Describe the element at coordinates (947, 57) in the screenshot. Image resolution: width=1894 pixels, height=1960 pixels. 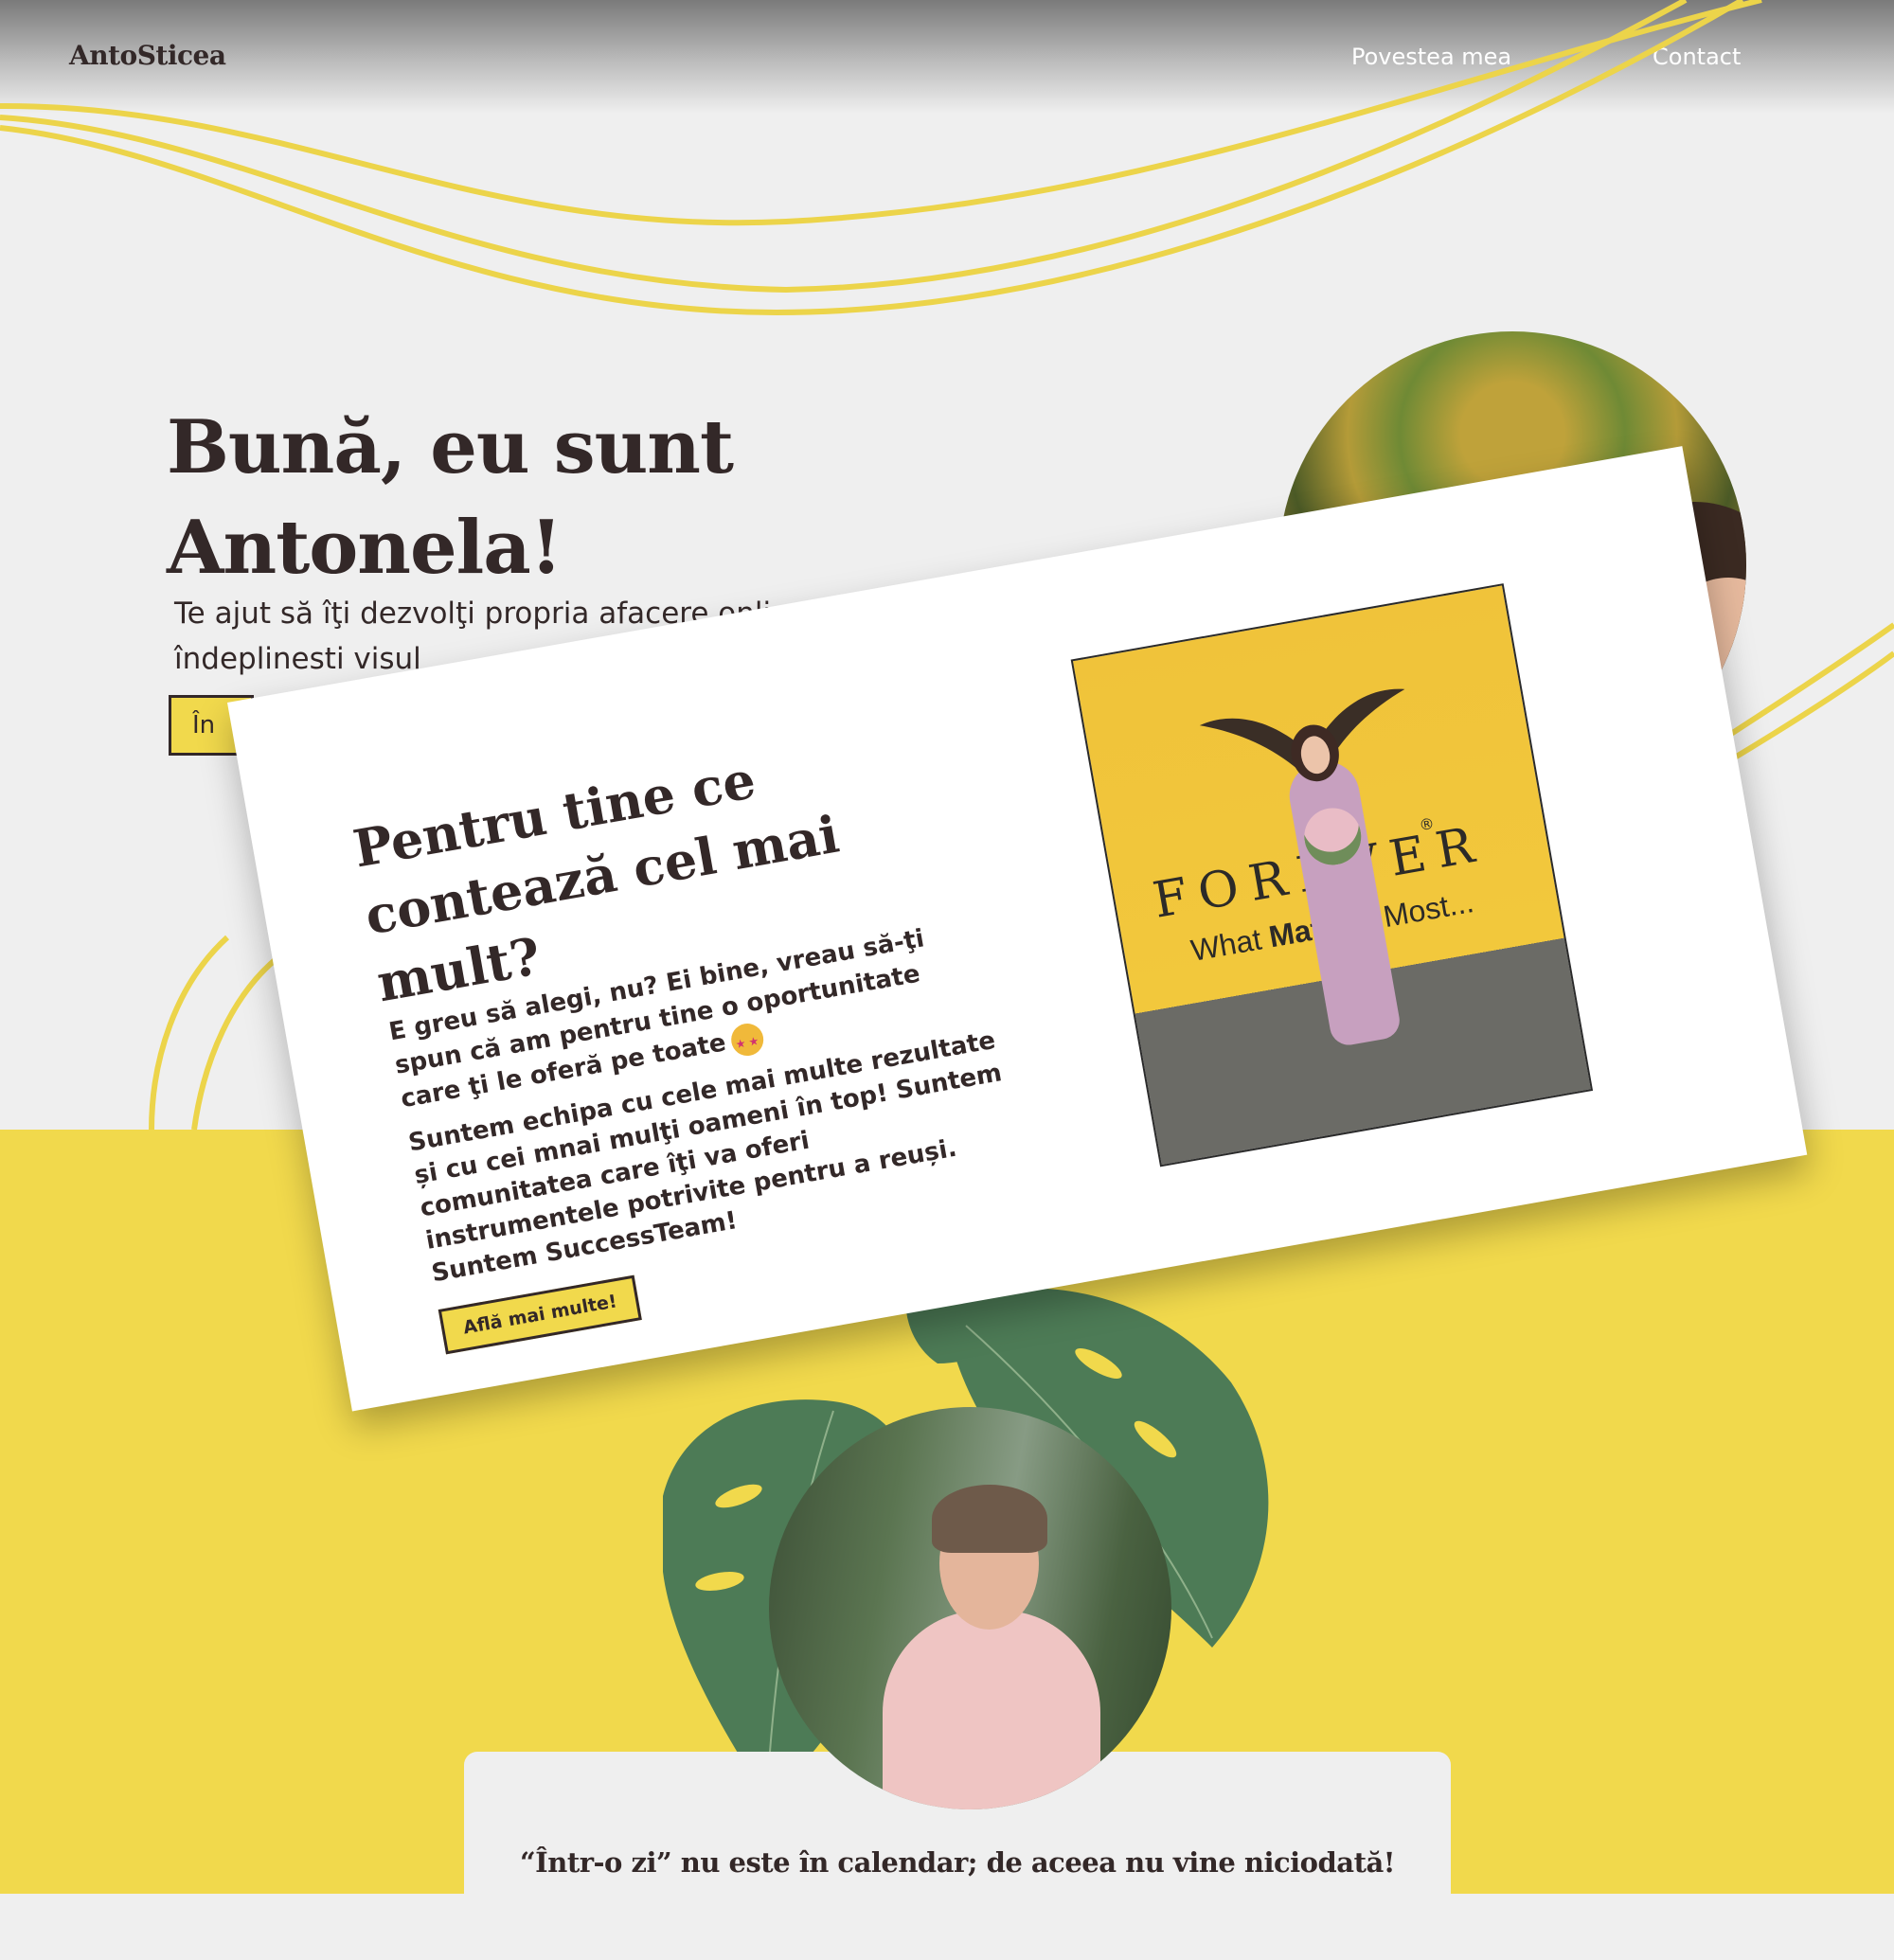
I see `site-header: AntoSticea Povestea mea Contact` at that location.